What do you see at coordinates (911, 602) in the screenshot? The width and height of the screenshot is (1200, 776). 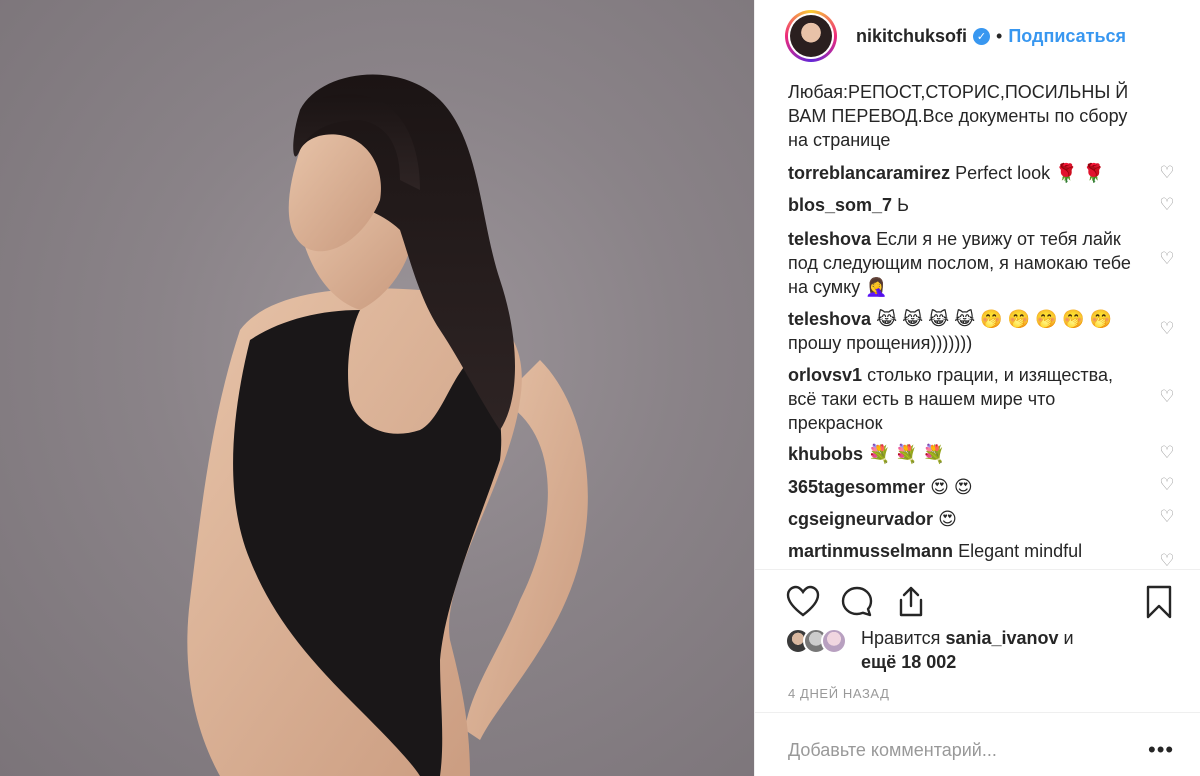 I see `share-icon` at bounding box center [911, 602].